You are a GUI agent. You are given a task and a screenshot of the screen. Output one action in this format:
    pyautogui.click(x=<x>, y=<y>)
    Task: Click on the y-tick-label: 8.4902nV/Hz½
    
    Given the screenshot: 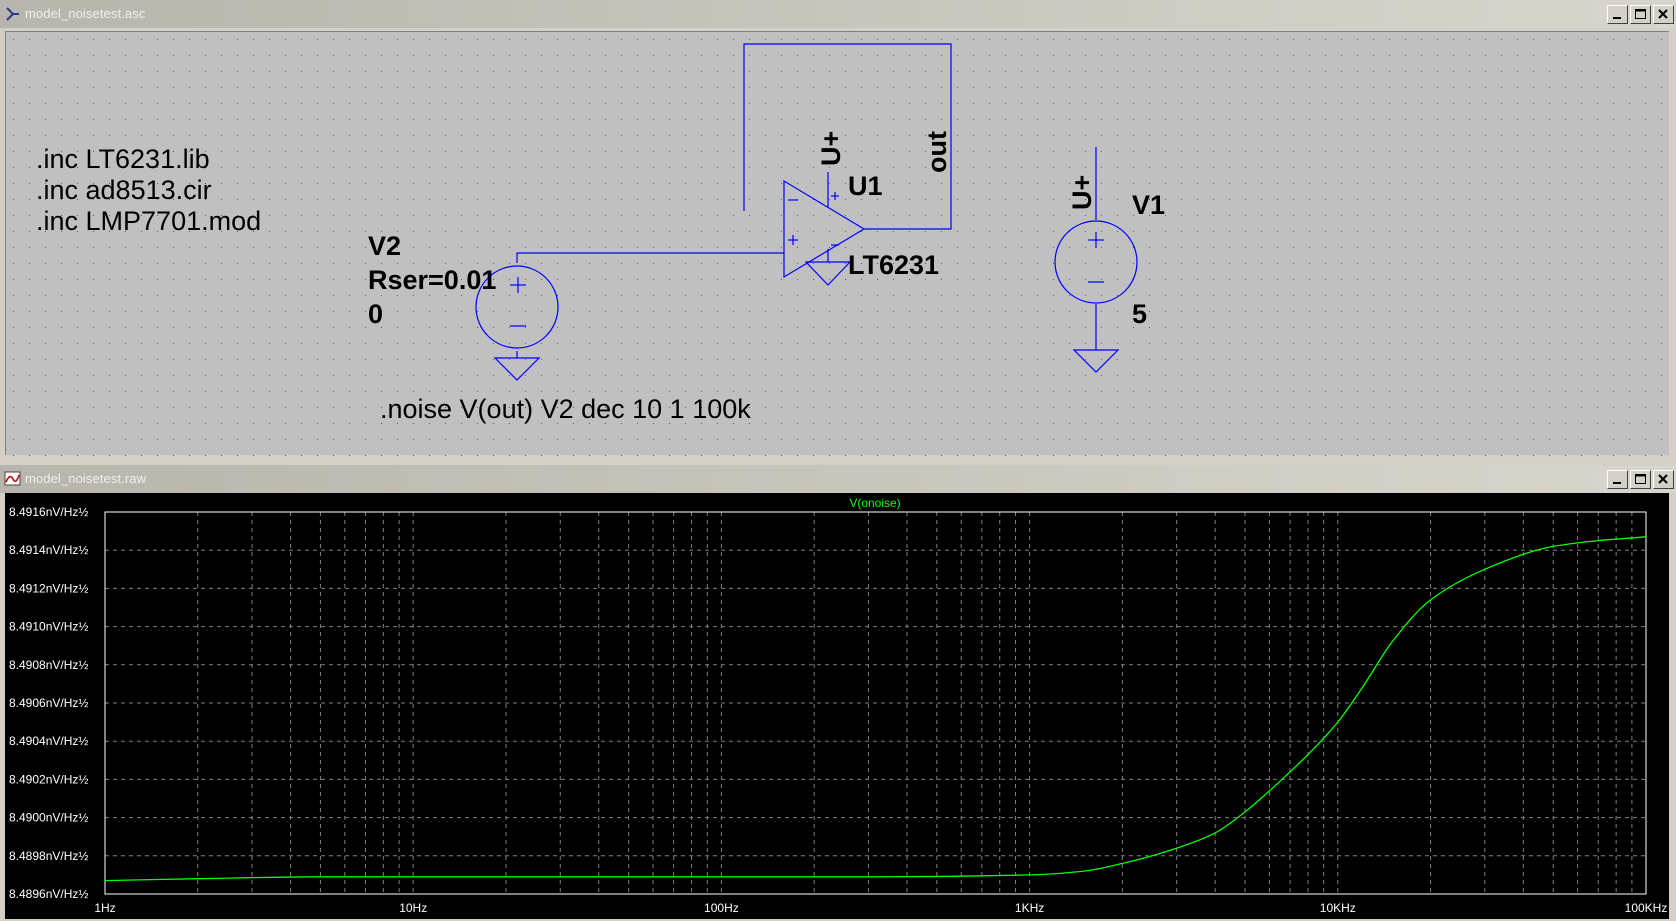 What is the action you would take?
    pyautogui.click(x=48, y=779)
    